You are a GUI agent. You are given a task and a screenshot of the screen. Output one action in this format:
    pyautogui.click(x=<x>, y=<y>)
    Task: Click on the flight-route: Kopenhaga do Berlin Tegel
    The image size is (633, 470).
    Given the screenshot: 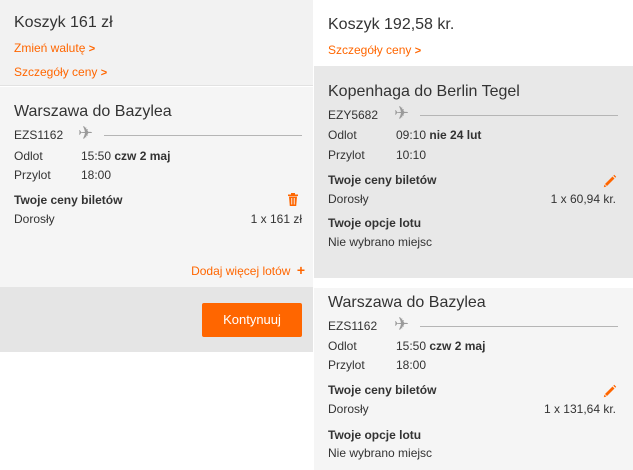 What is the action you would take?
    pyautogui.click(x=424, y=91)
    